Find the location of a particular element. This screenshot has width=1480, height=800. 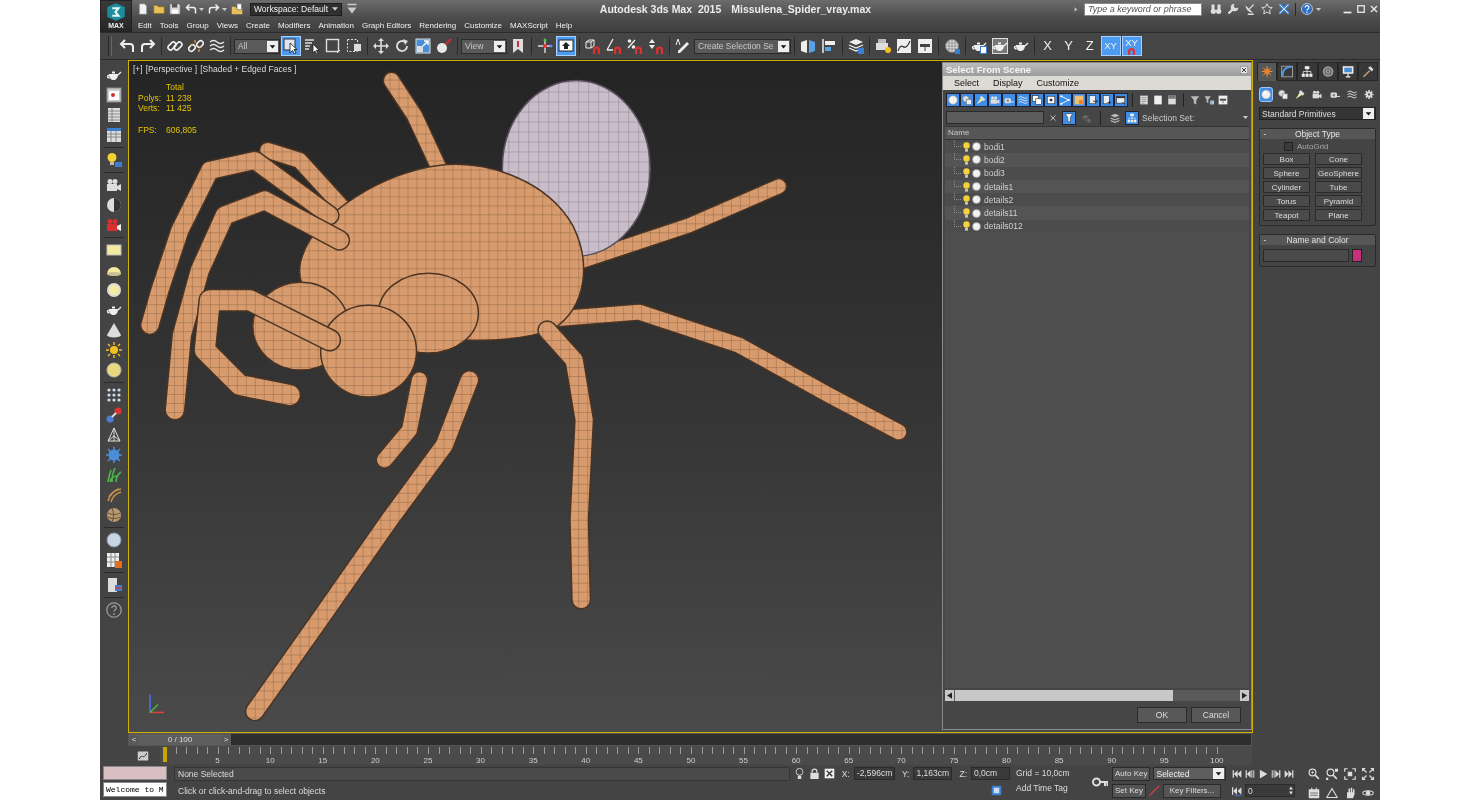

stacked-squares-icon is located at coordinates (1037, 99).